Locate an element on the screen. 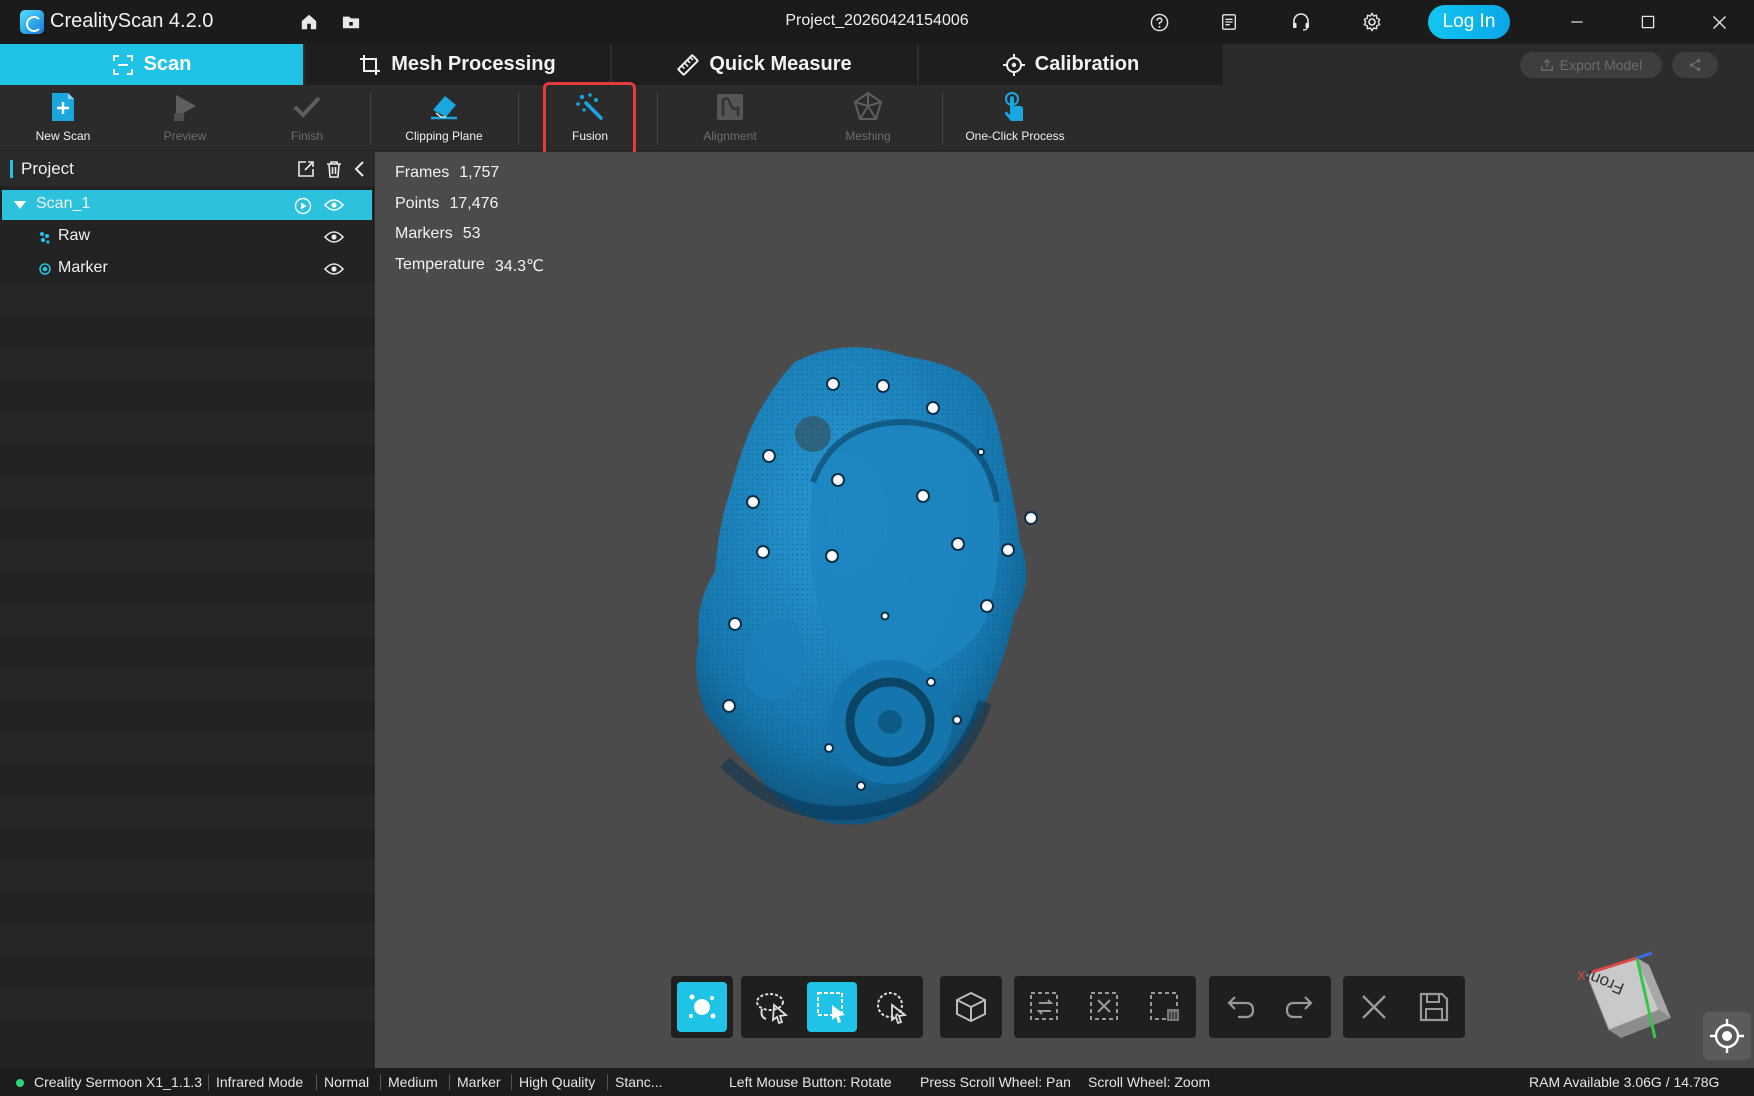  ruler-icon is located at coordinates (688, 64).